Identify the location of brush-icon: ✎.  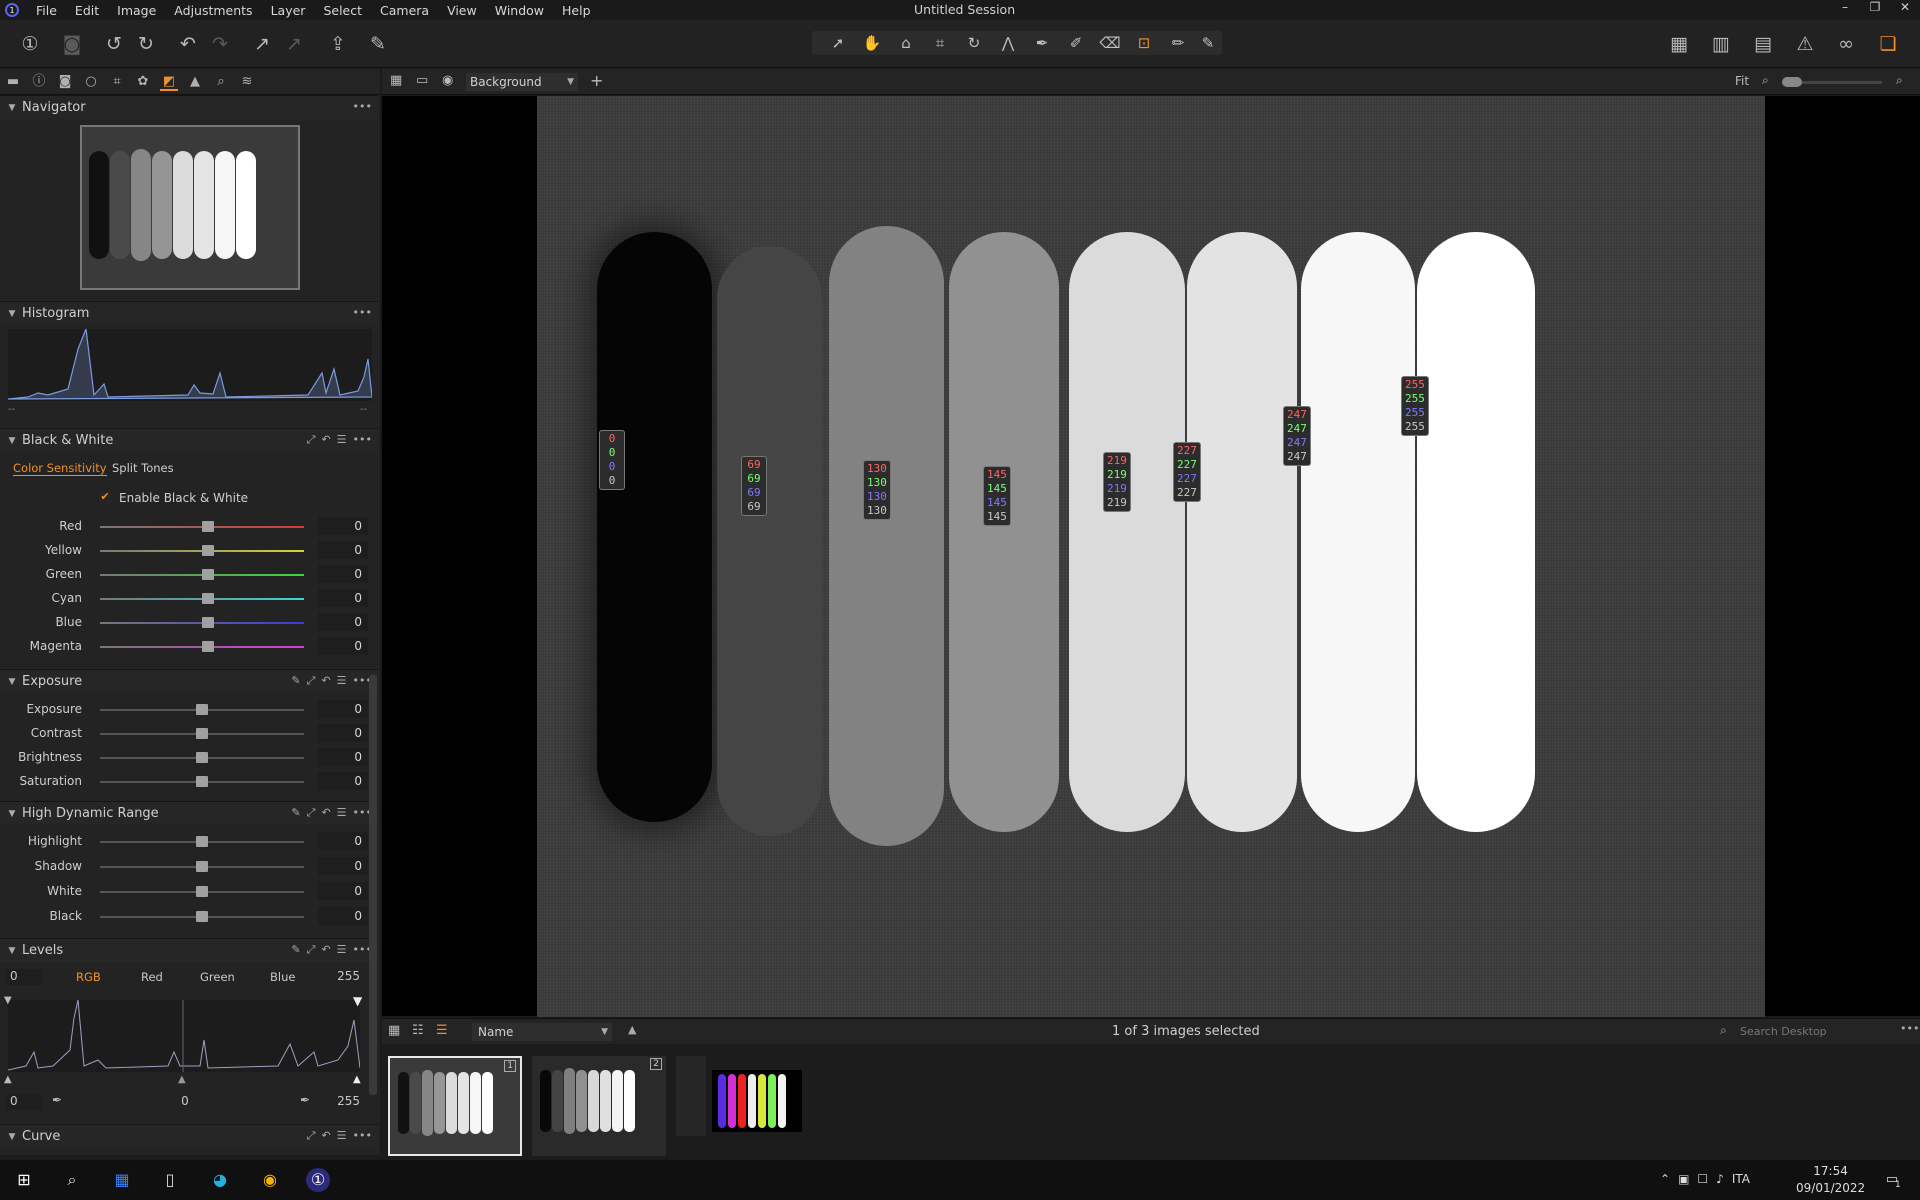
(378, 44).